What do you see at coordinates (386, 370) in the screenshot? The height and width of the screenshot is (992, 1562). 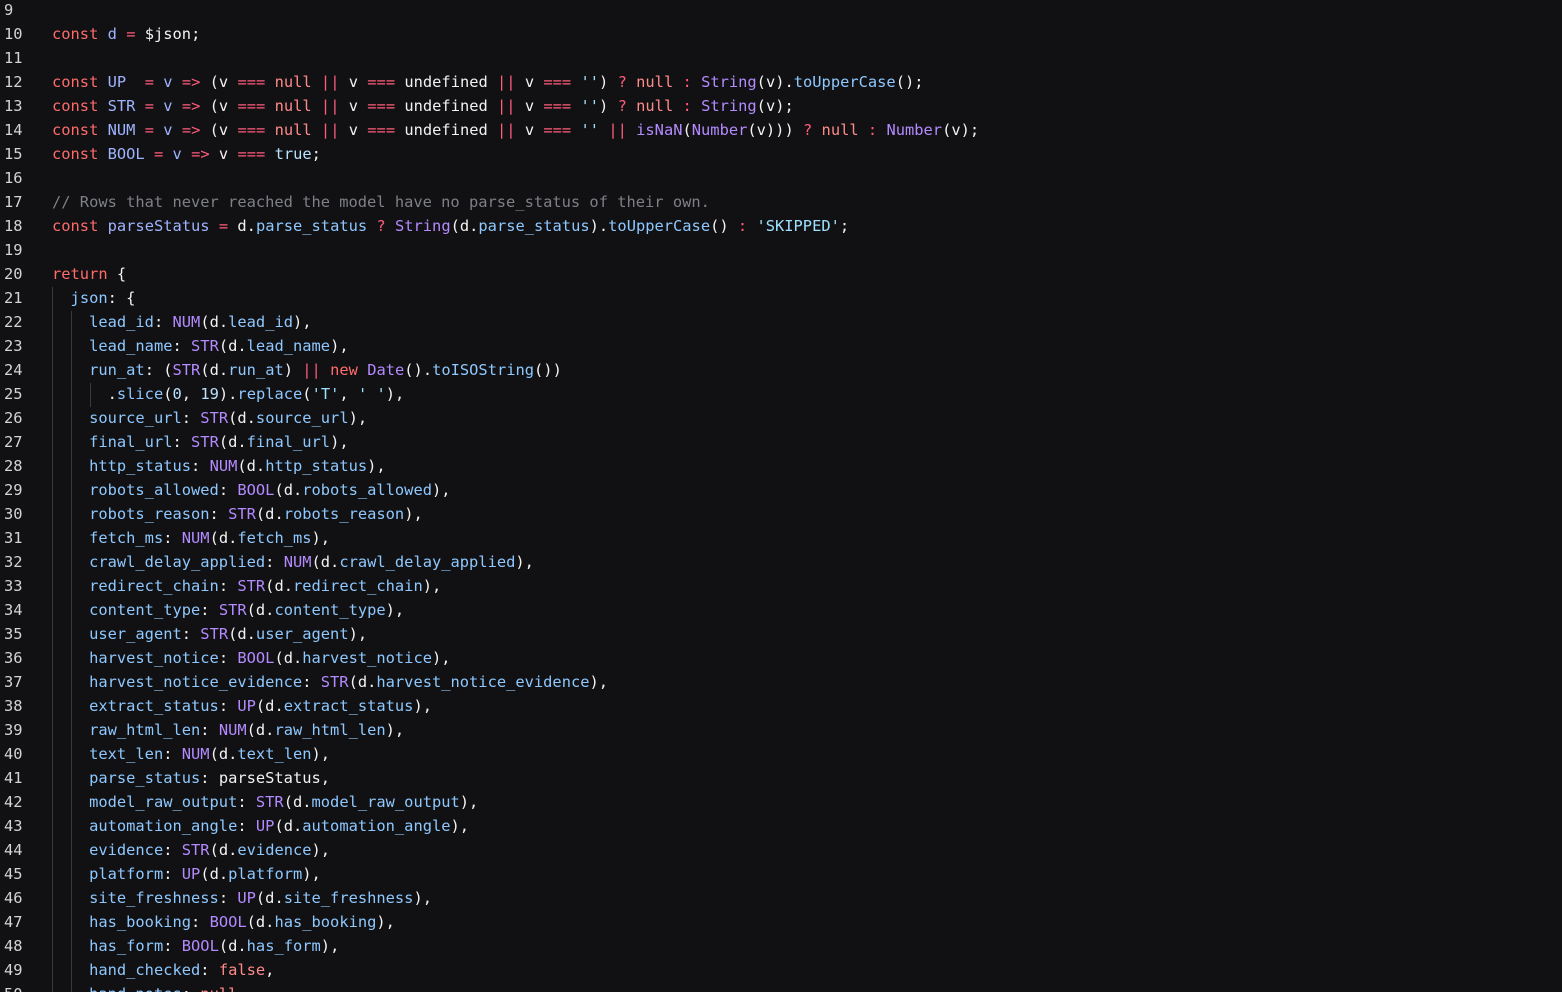 I see `code-token: Date` at bounding box center [386, 370].